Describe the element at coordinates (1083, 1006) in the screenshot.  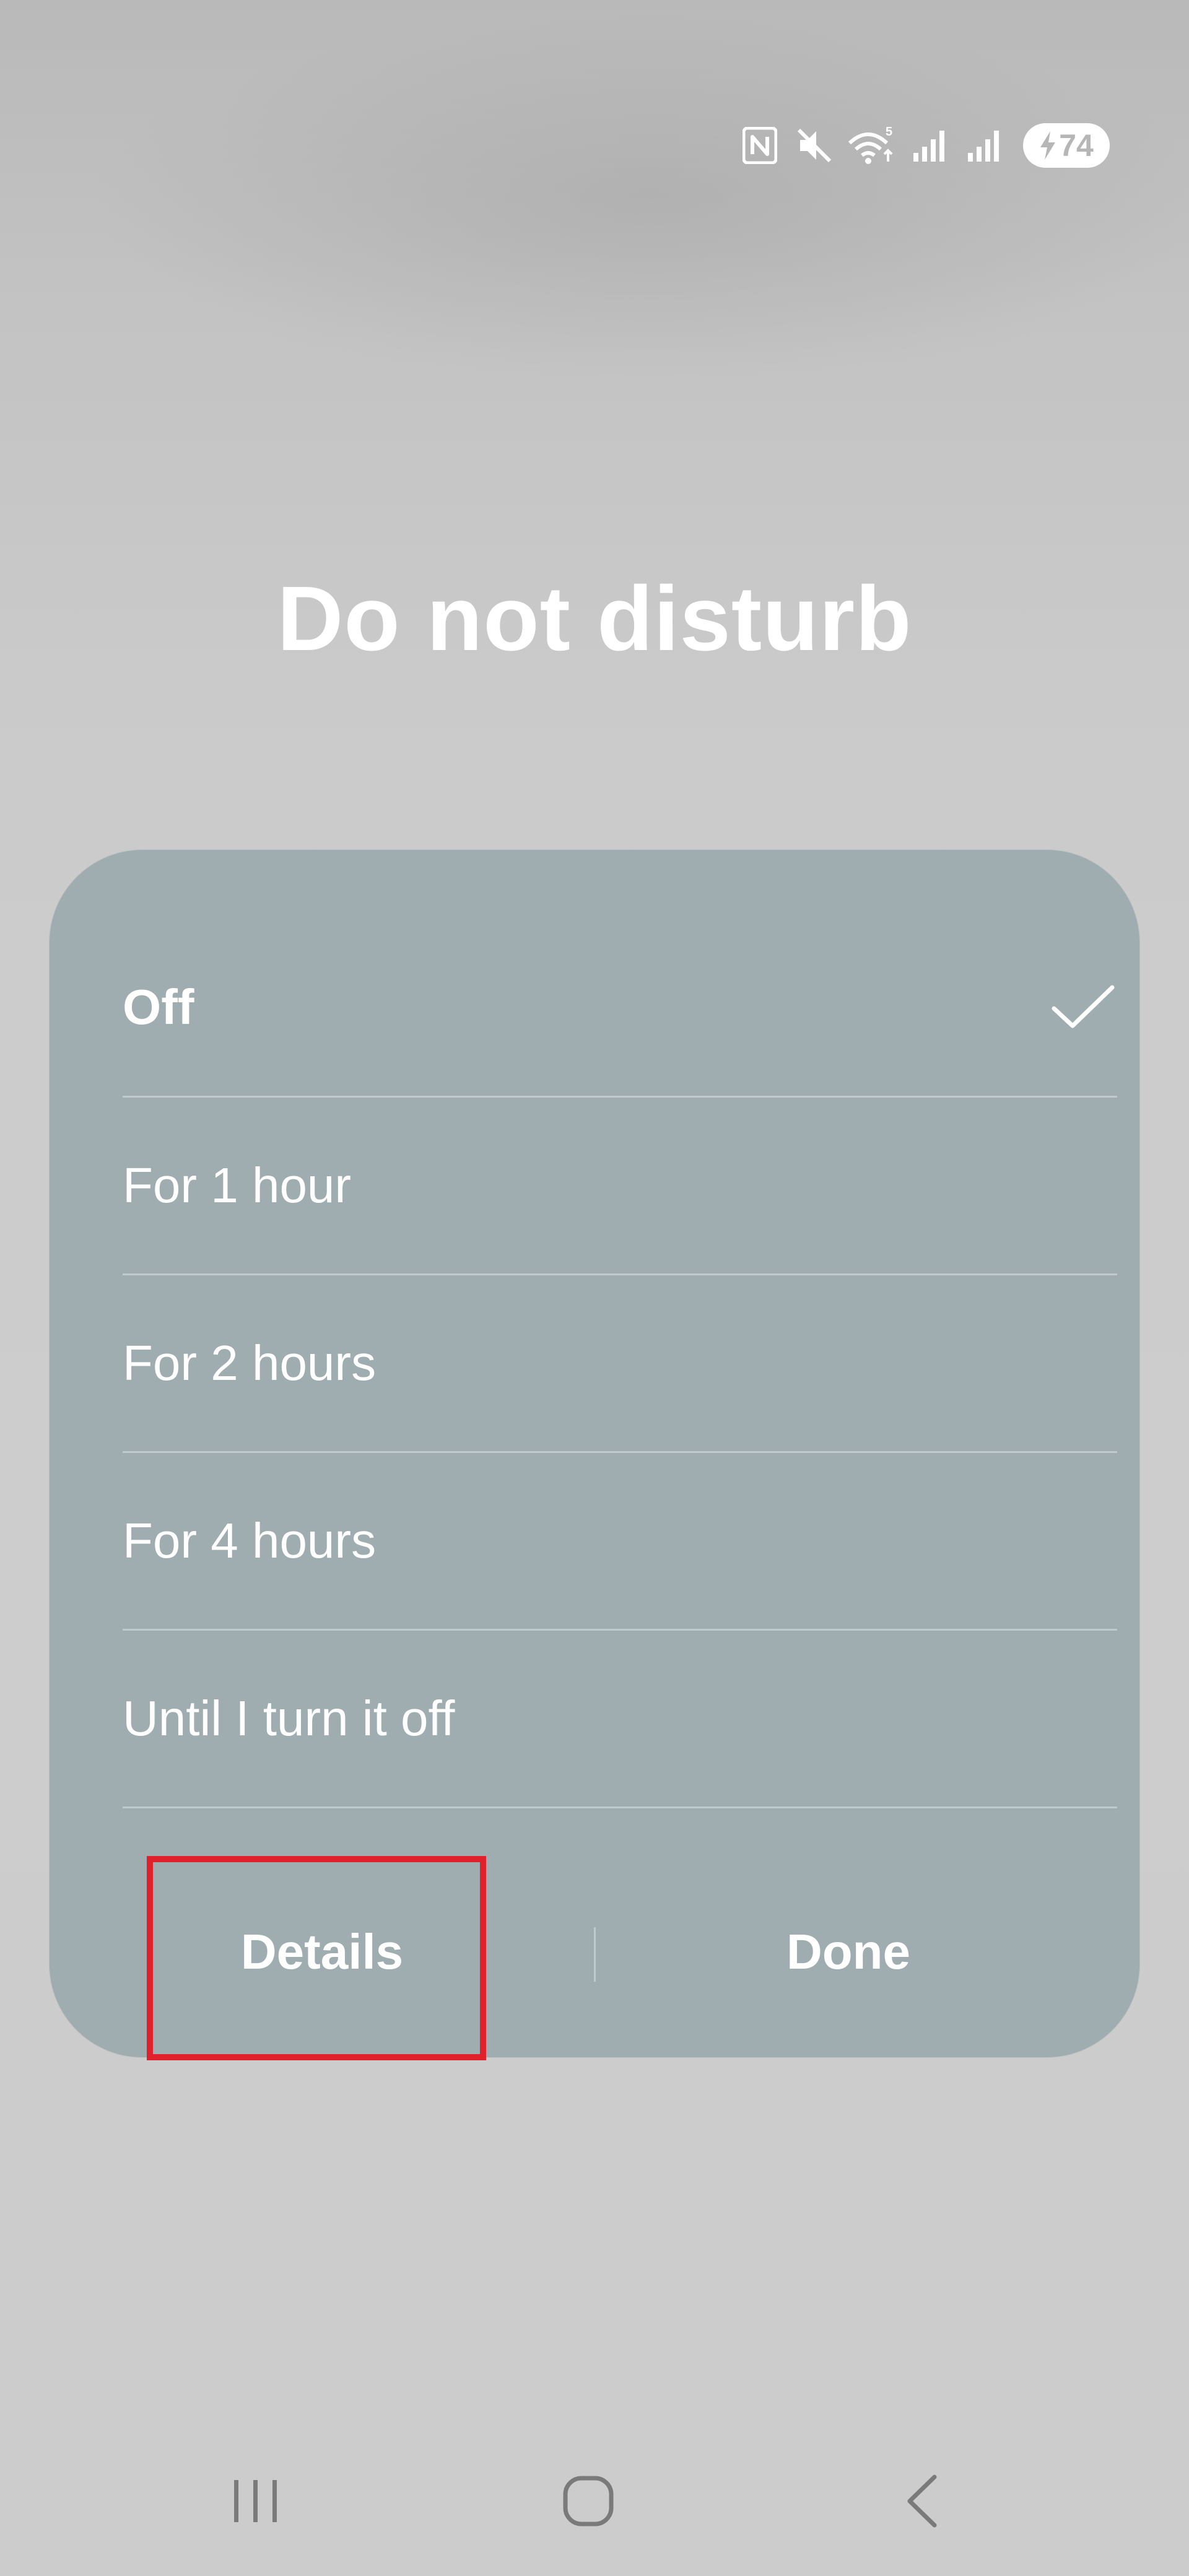
I see `checkmark-icon` at that location.